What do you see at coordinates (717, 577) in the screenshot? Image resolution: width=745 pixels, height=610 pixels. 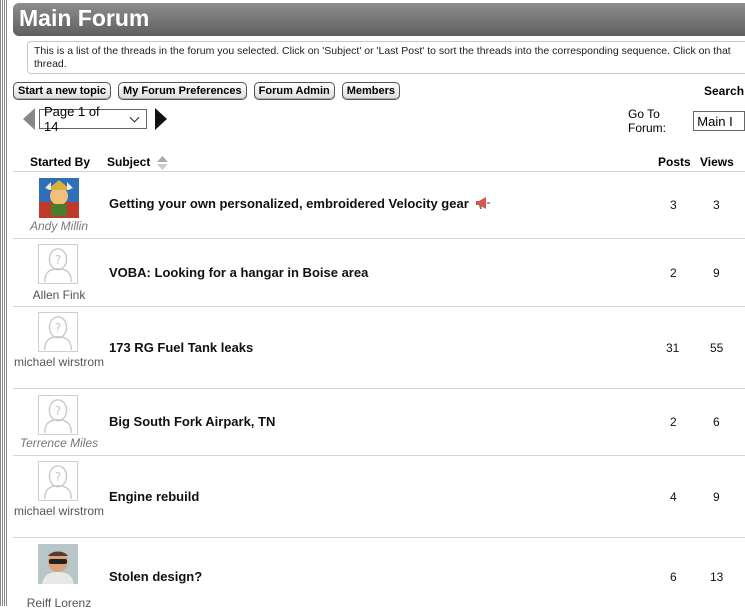 I see `thread-views: 13` at bounding box center [717, 577].